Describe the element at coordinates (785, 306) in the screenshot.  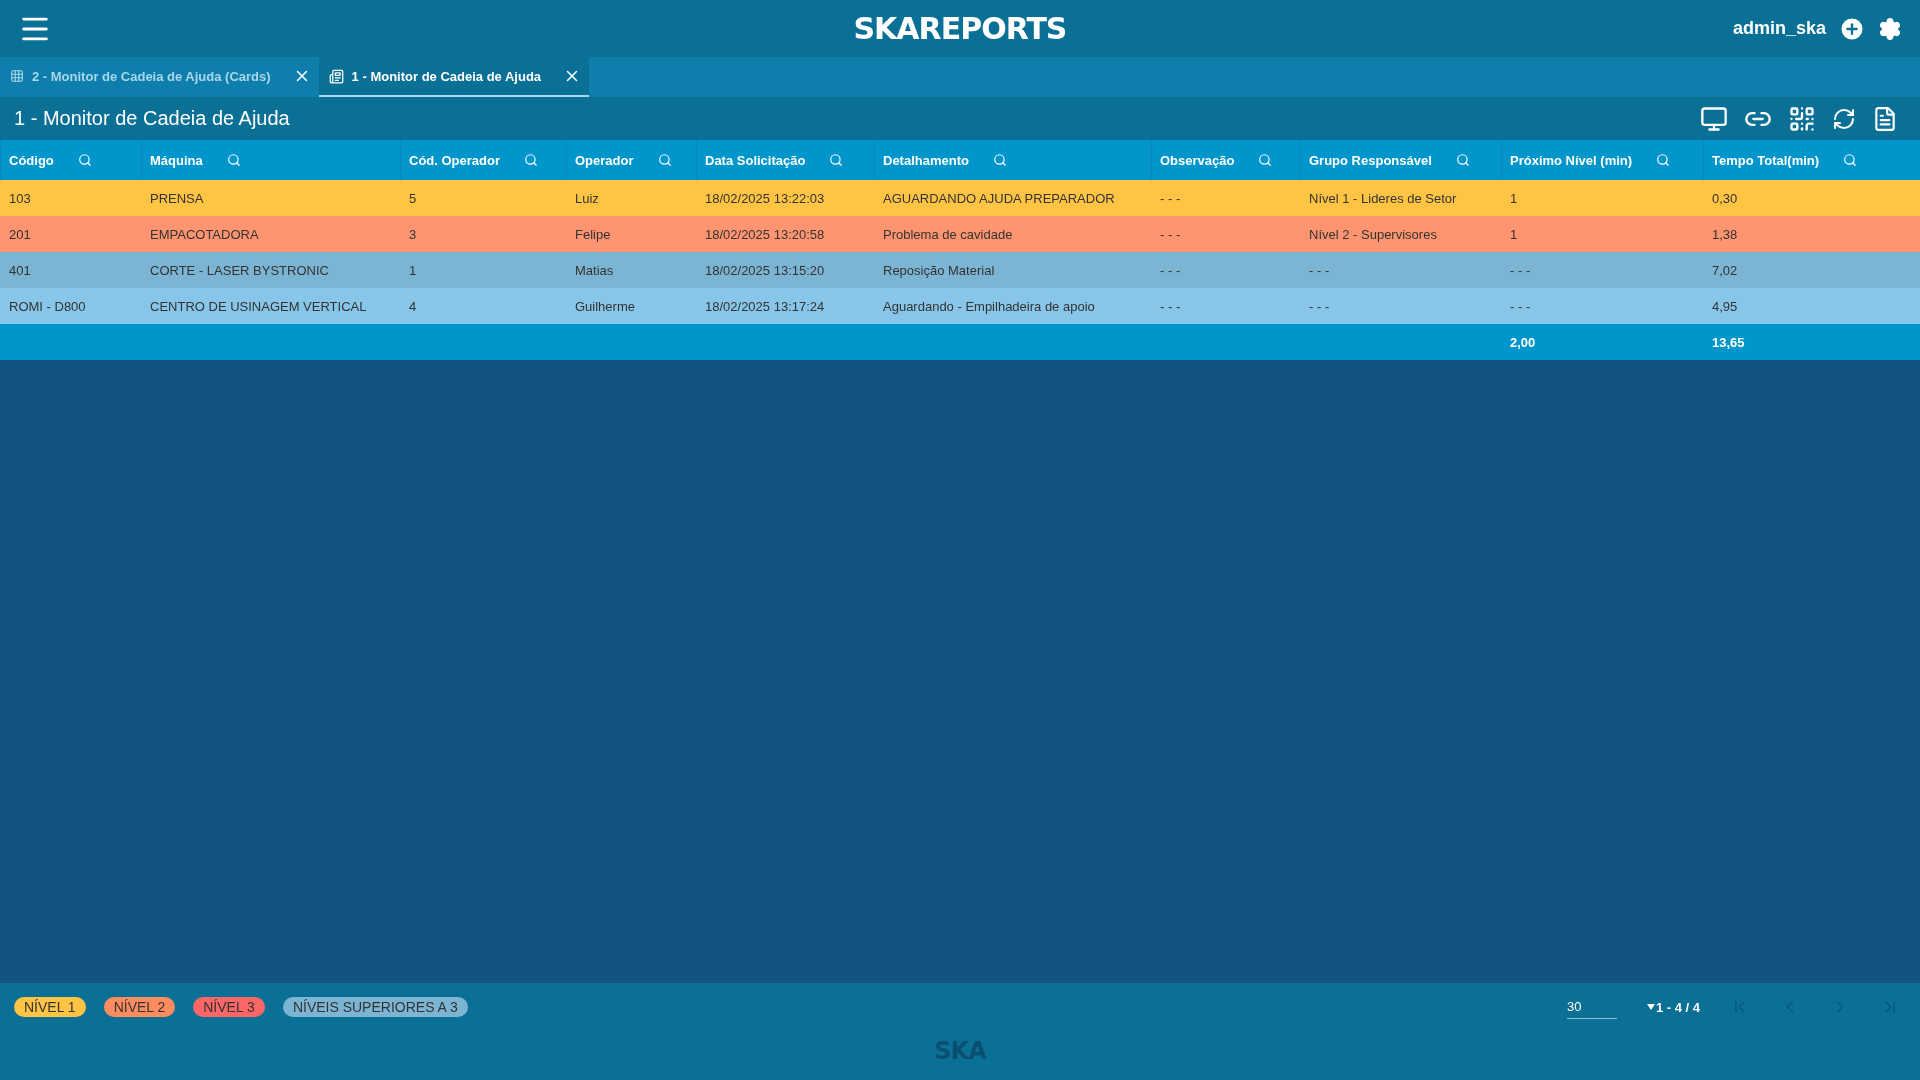
I see `table-cell: 18/02/2025 13:17:24` at that location.